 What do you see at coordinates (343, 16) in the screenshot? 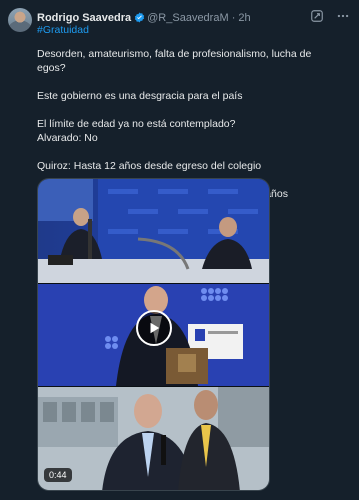
I see `more-icon` at bounding box center [343, 16].